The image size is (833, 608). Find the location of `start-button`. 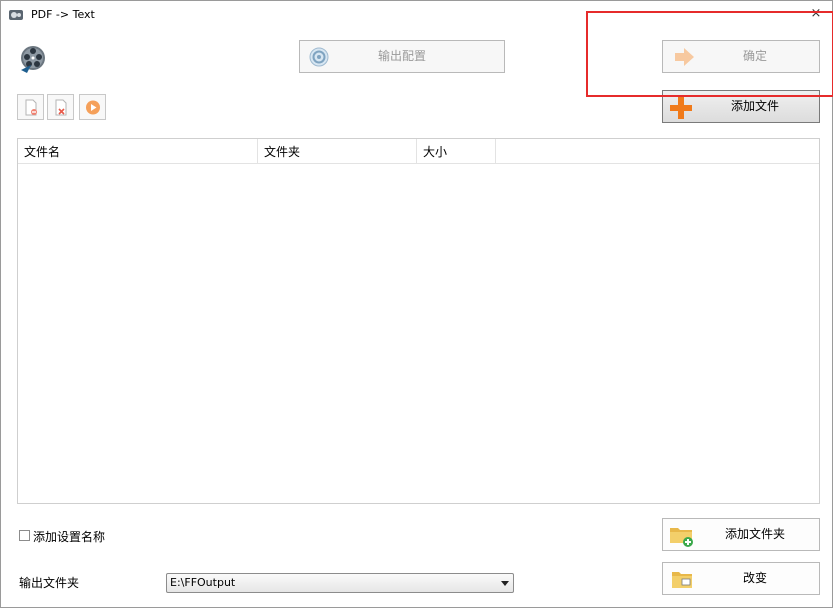

start-button is located at coordinates (92, 107).